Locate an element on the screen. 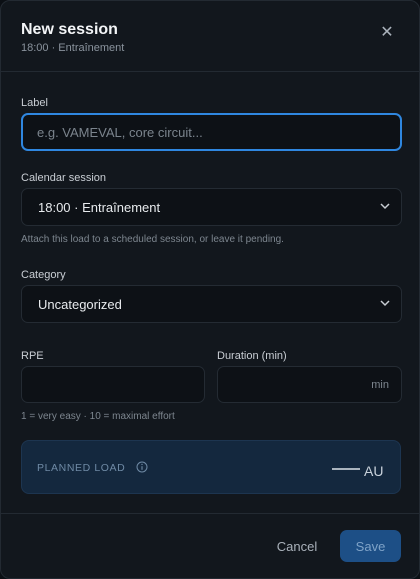  rpe-label: RPE is located at coordinates (32, 356).